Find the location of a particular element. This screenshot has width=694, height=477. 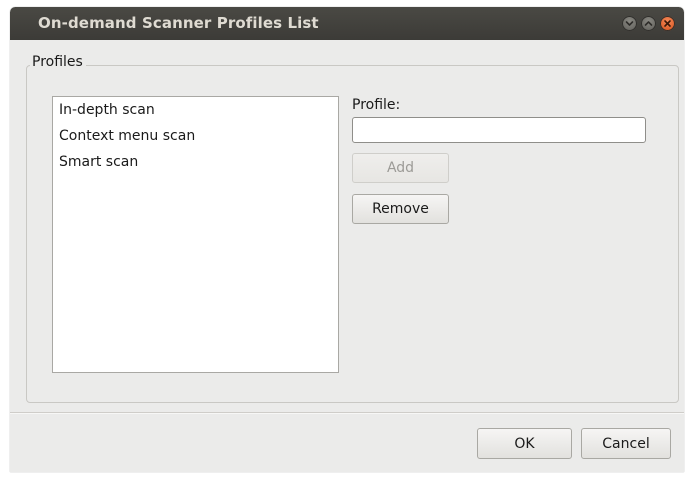

title-bar: On-demand Scanner Profiles List is located at coordinates (347, 23).